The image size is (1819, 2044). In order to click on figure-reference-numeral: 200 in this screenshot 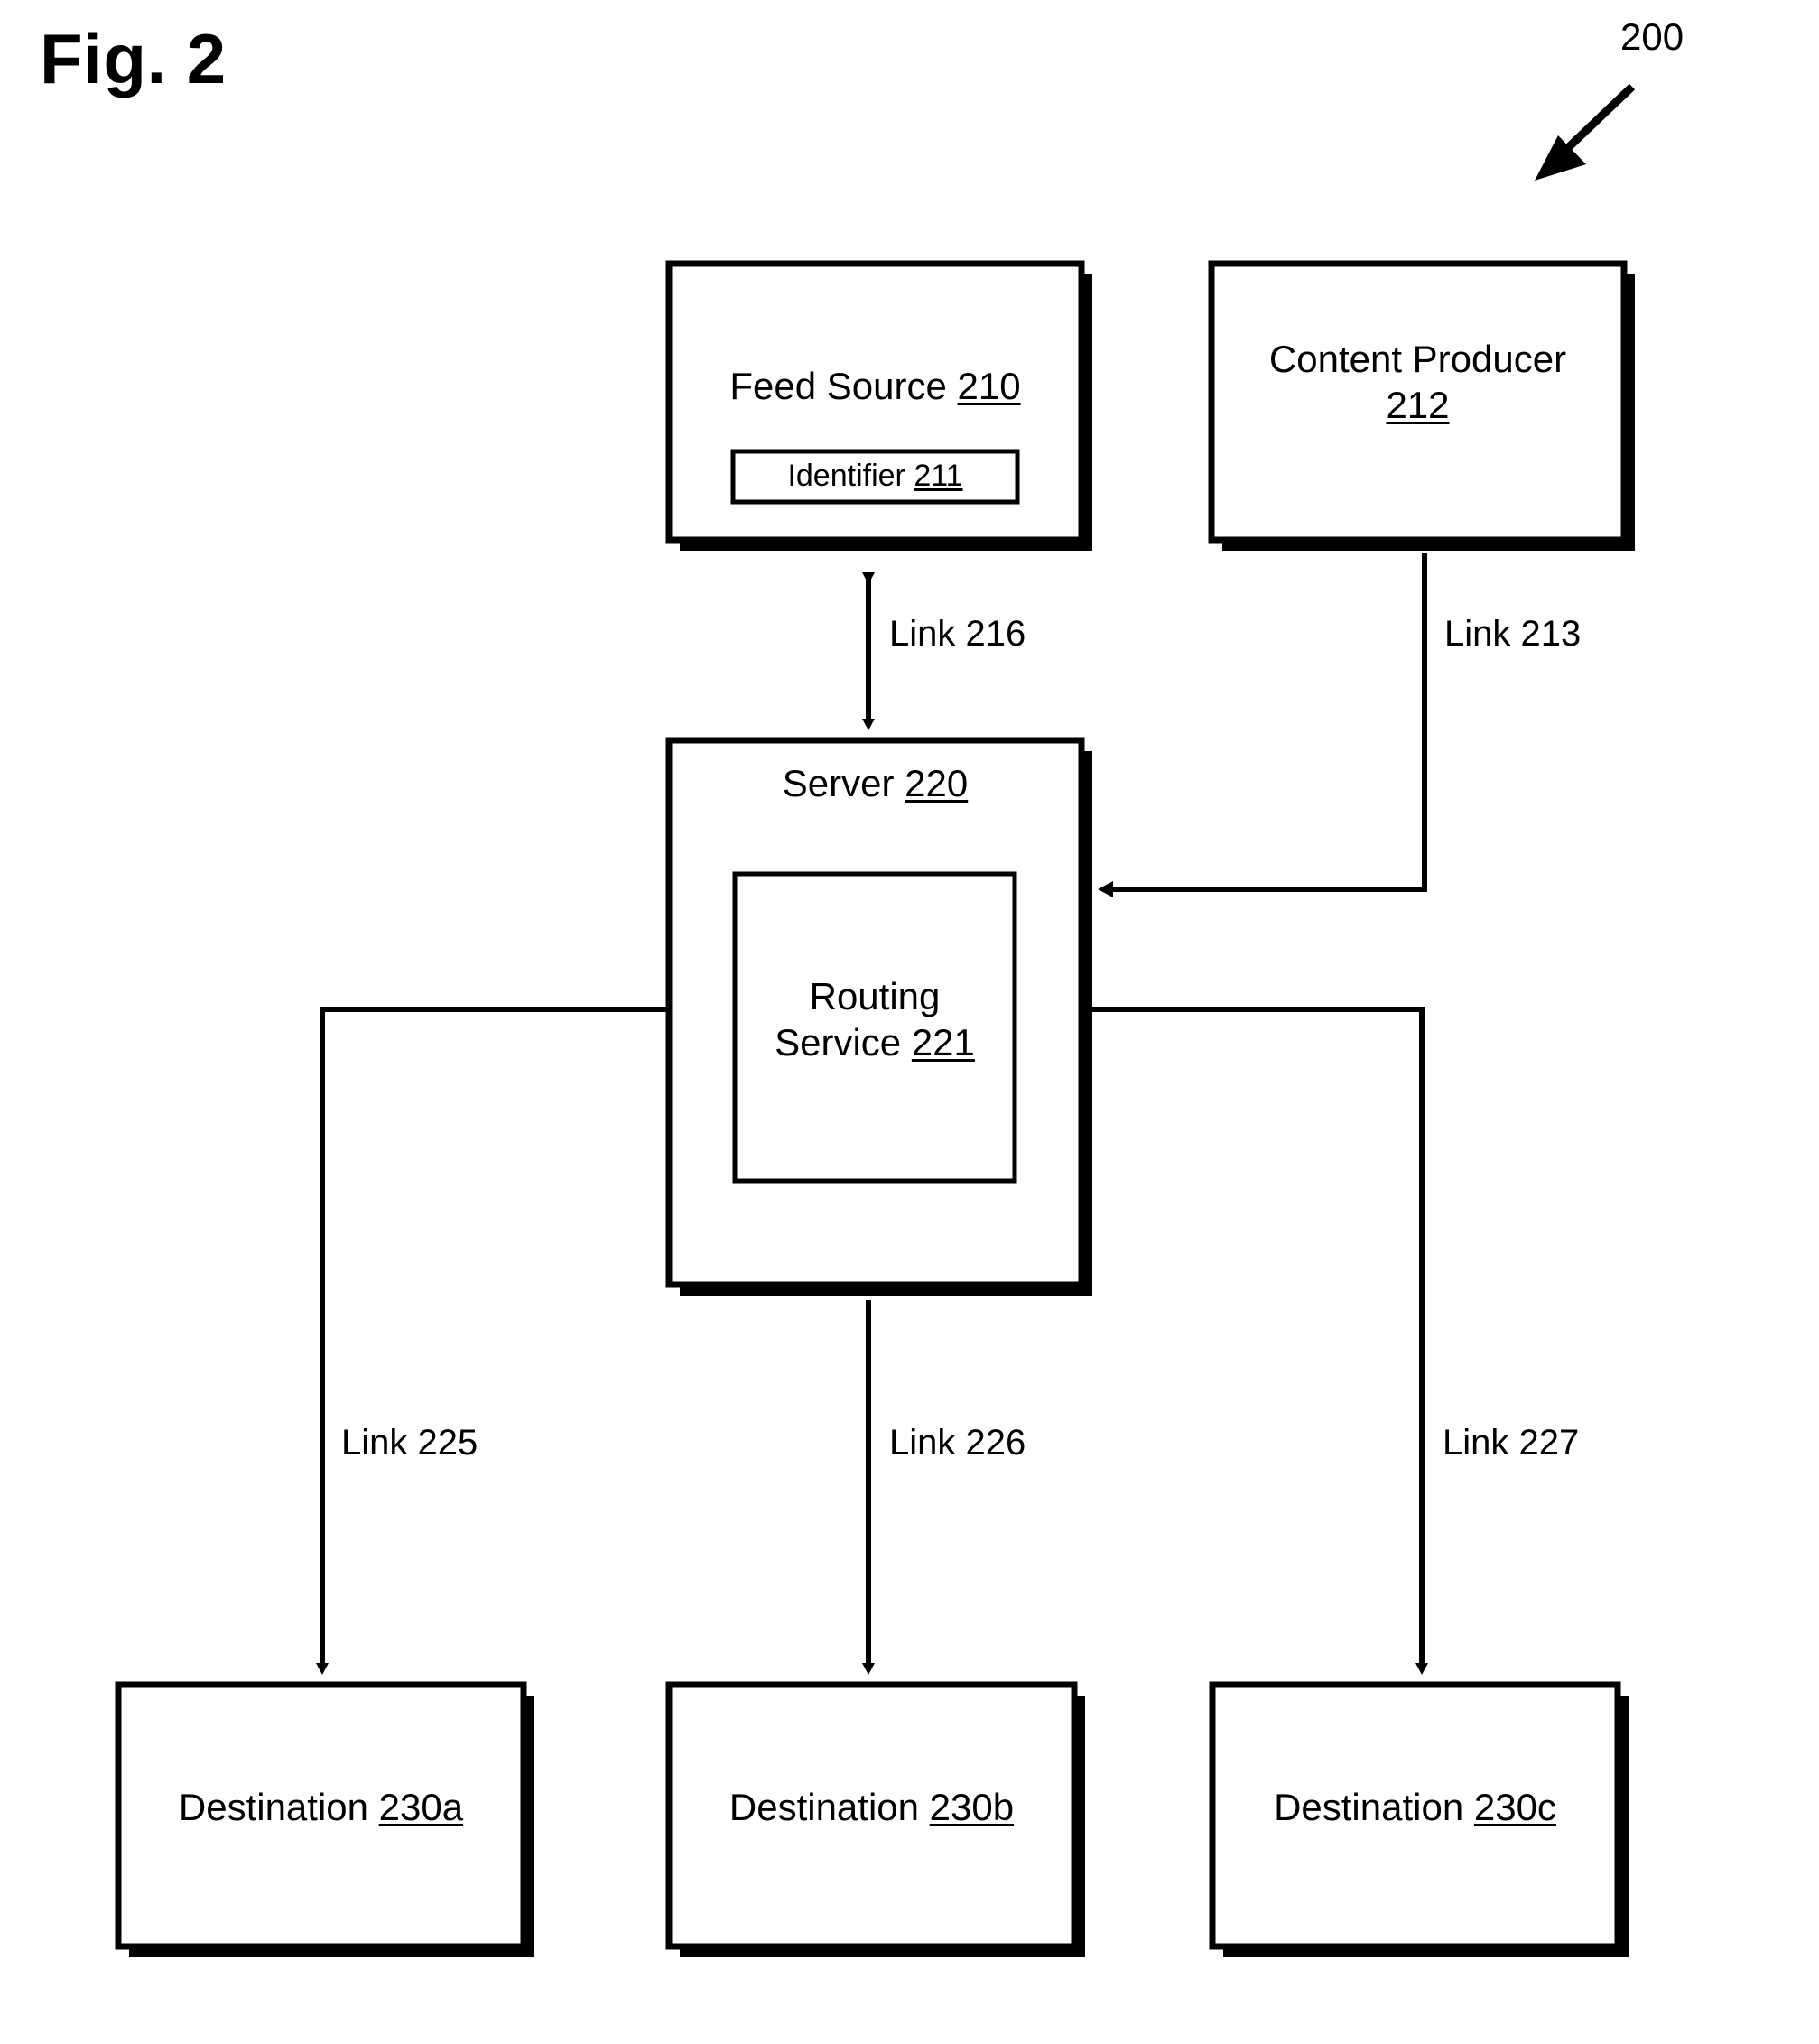, I will do `click(1652, 36)`.